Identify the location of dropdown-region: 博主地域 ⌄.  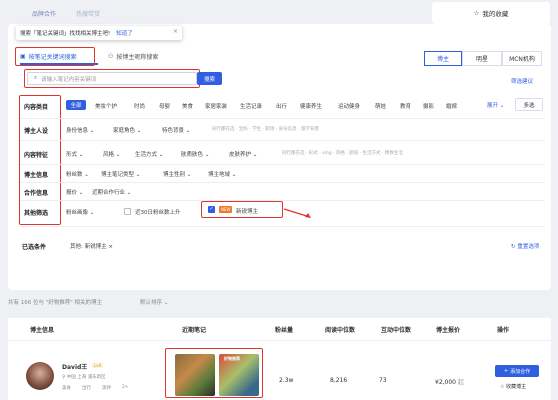
(222, 174).